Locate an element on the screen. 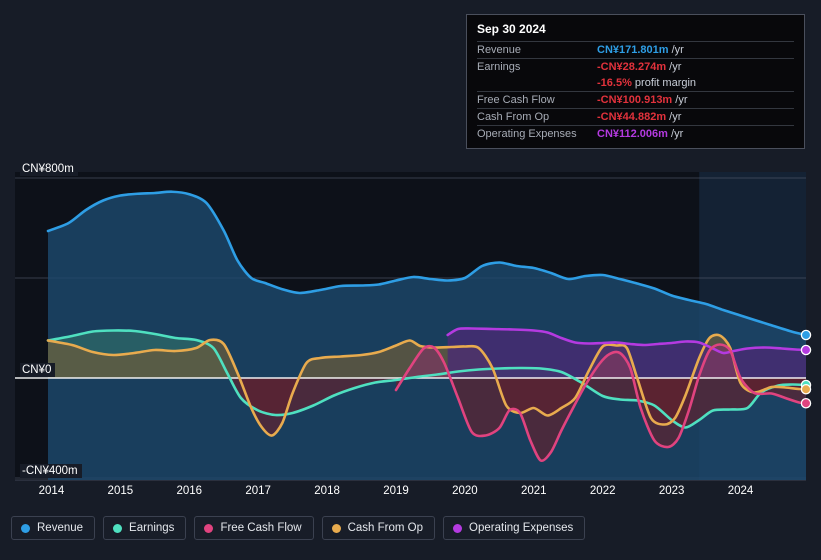 This screenshot has height=560, width=821. x-tick-label: 2023 is located at coordinates (671, 491).